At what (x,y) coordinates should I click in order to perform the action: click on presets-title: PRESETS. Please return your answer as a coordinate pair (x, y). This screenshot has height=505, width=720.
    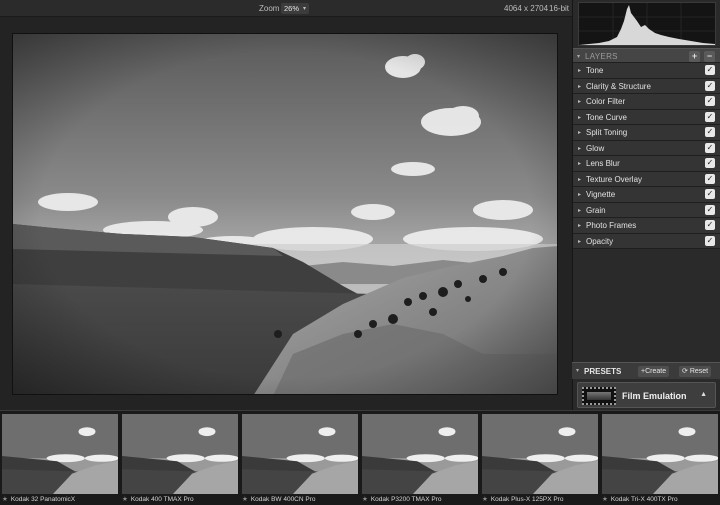
    Looking at the image, I should click on (603, 371).